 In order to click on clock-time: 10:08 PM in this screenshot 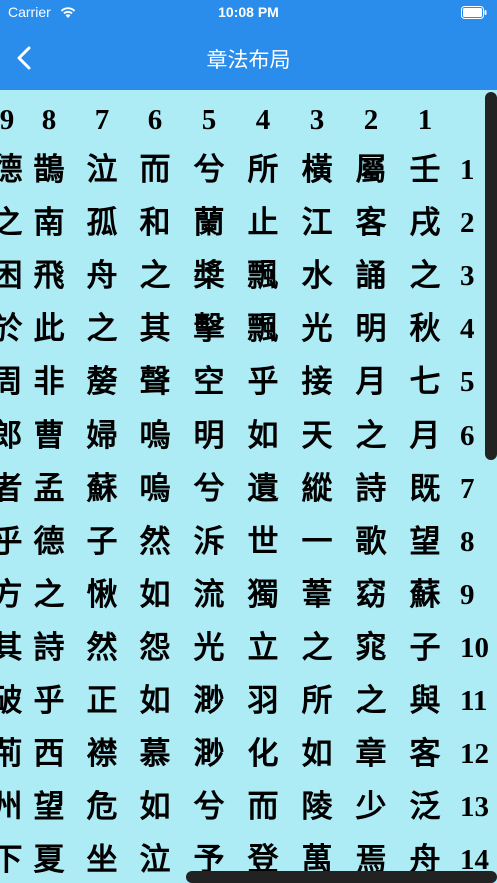, I will do `click(248, 12)`.